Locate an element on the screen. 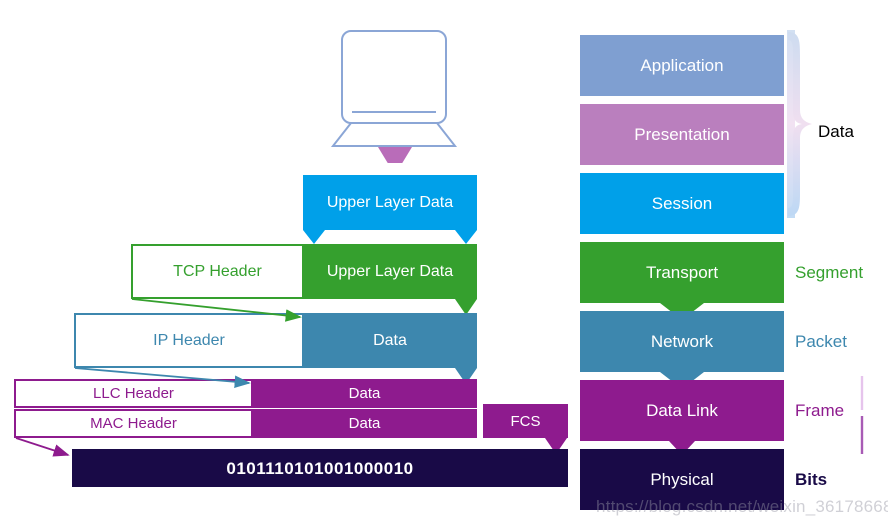 This screenshot has width=888, height=529. osi-layer-label: Application is located at coordinates (682, 65).